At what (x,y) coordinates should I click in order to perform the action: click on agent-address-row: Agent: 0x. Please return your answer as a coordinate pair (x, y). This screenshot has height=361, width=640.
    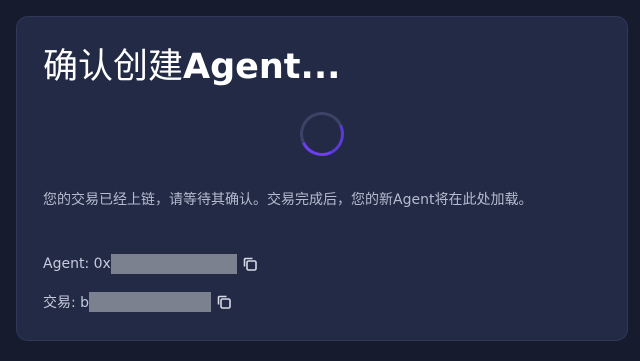
    Looking at the image, I should click on (151, 264).